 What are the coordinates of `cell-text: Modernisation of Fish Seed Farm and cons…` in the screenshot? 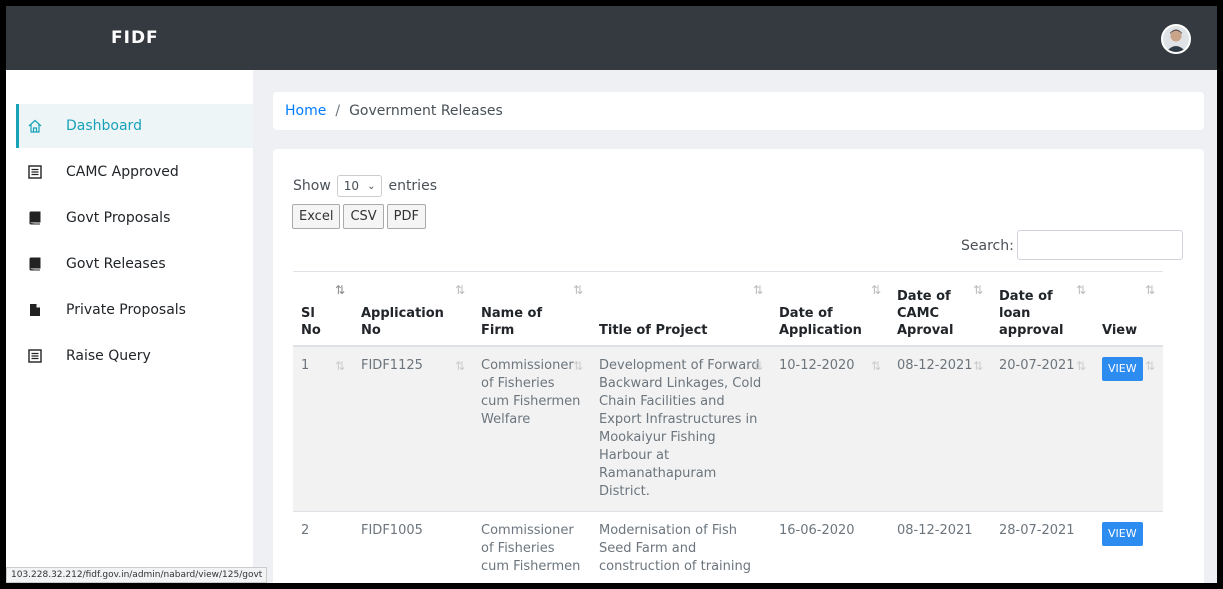 It's located at (675, 548).